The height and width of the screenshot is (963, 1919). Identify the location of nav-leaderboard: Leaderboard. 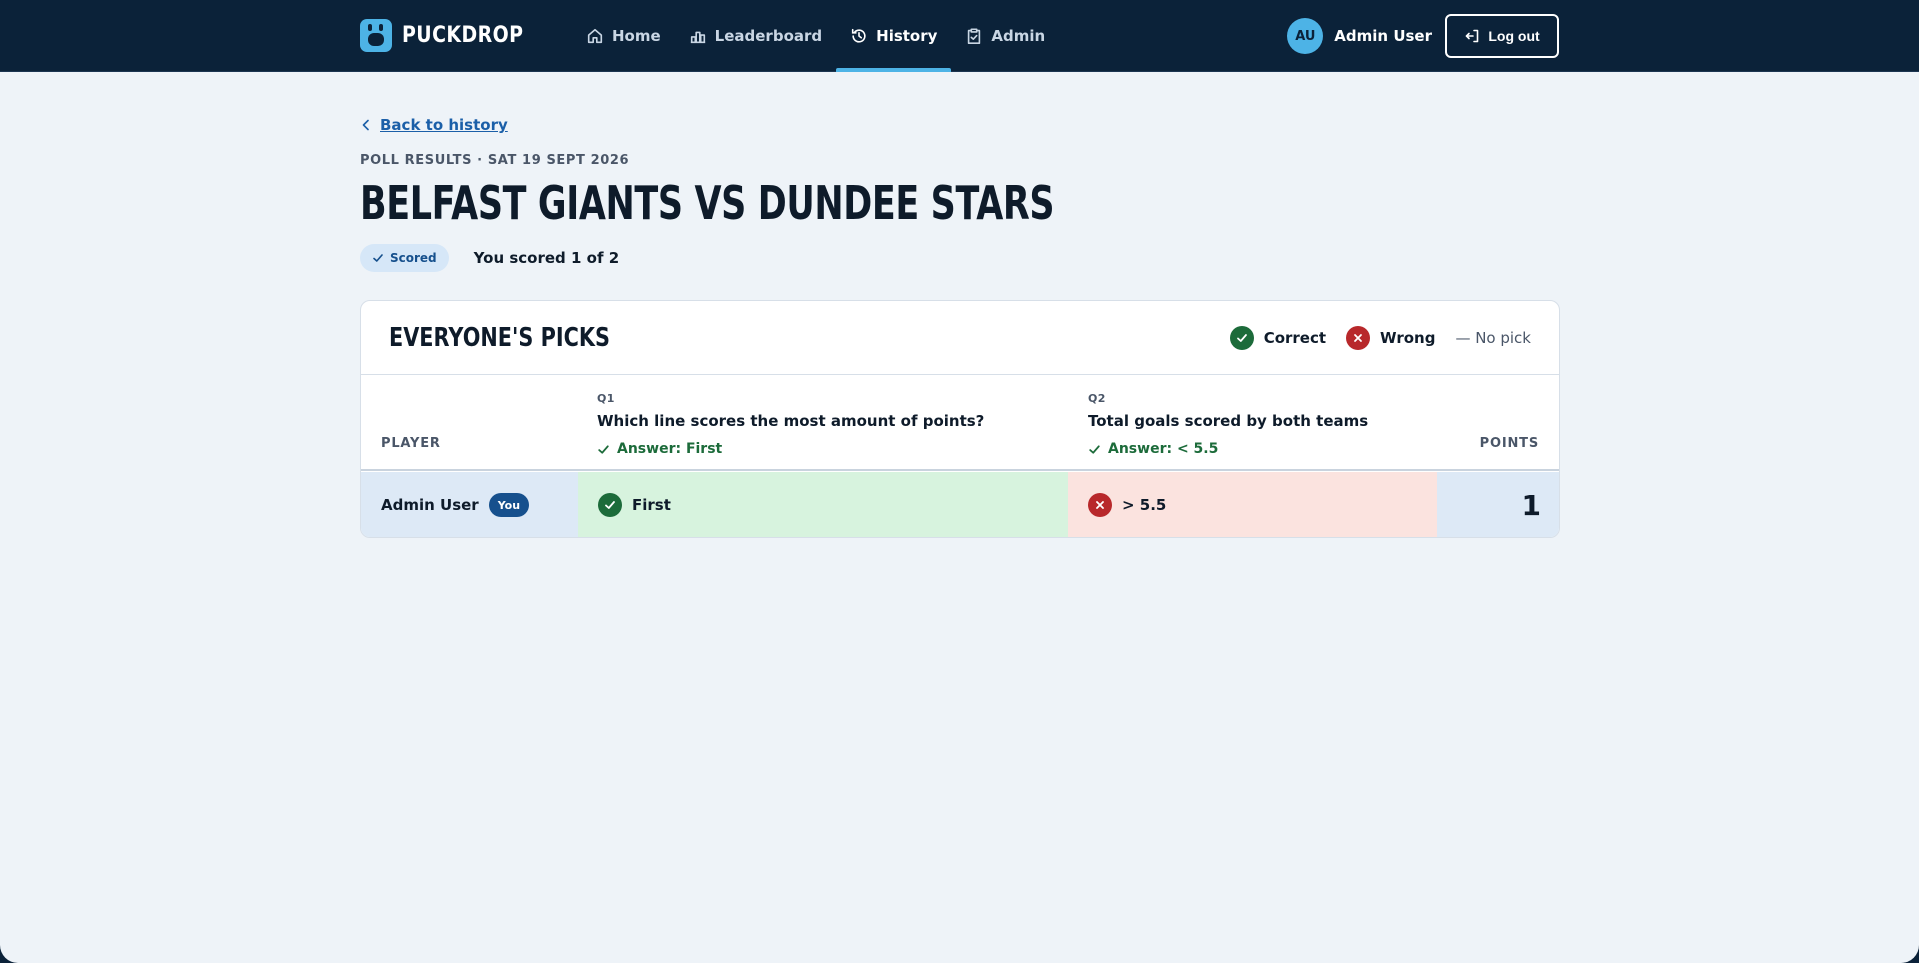
(755, 36).